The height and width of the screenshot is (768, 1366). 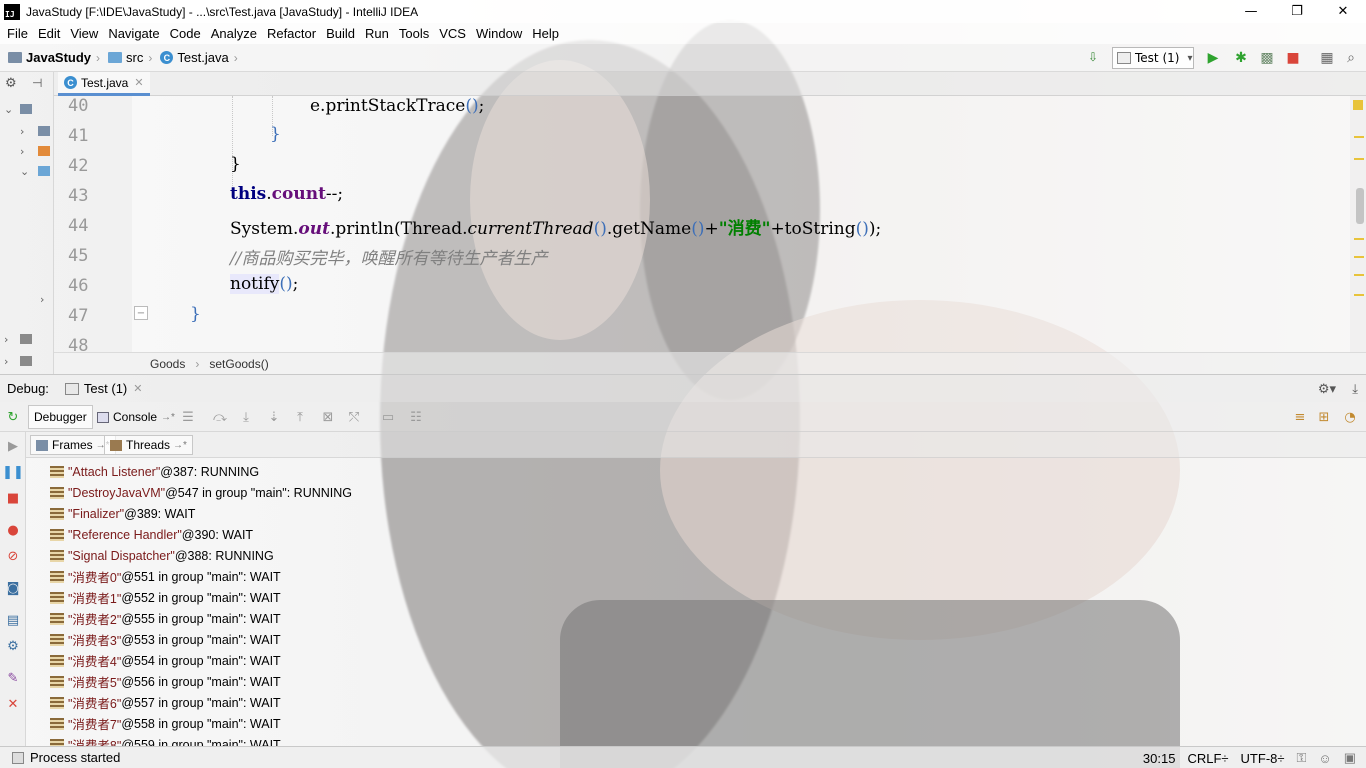 I want to click on editor-scrollbar, so click(x=1358, y=224).